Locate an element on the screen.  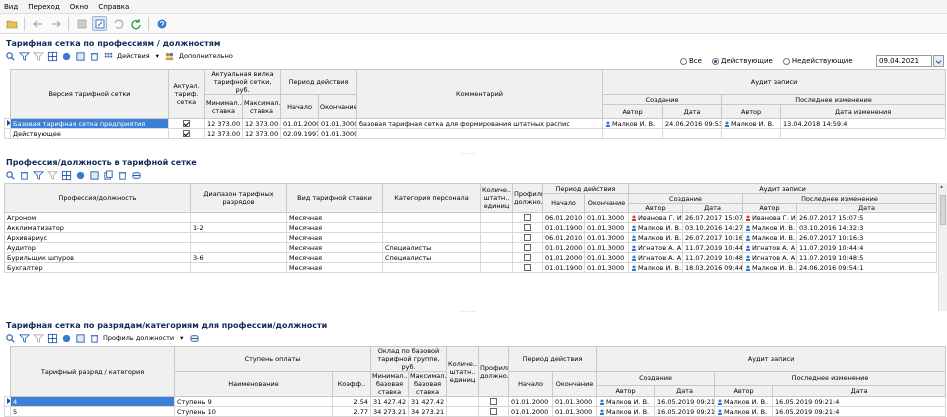
cell-max: 12 373.00 is located at coordinates (261, 123).